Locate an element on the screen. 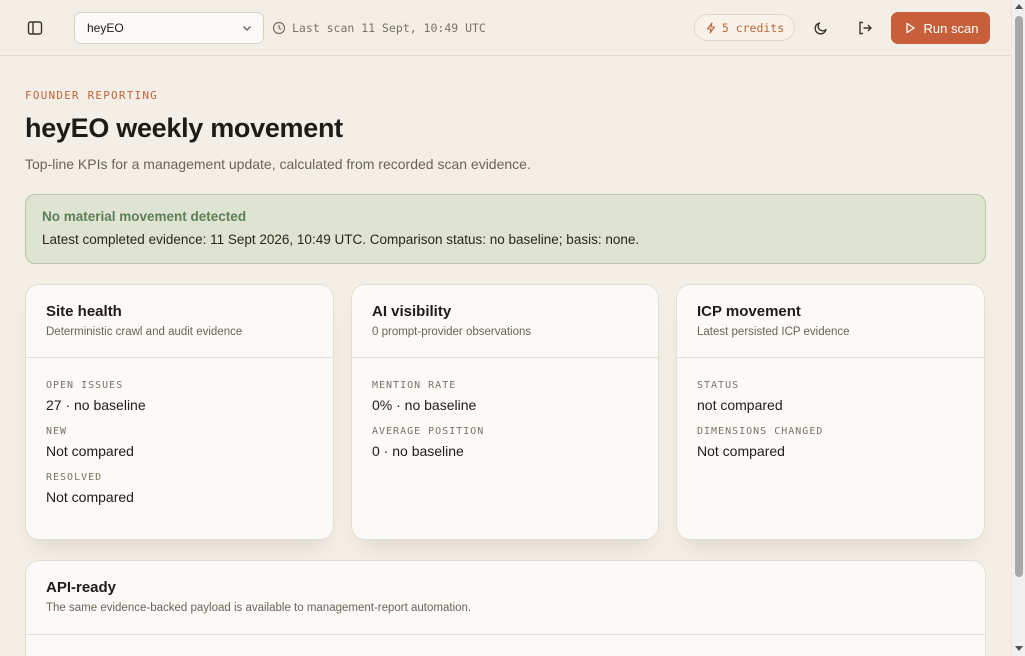 The width and height of the screenshot is (1025, 656). metric-label: MENTION RATE is located at coordinates (414, 385).